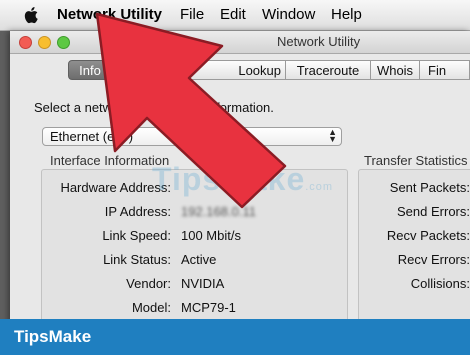 The width and height of the screenshot is (470, 355). What do you see at coordinates (203, 283) in the screenshot?
I see `vendor-value: NVIDIA` at bounding box center [203, 283].